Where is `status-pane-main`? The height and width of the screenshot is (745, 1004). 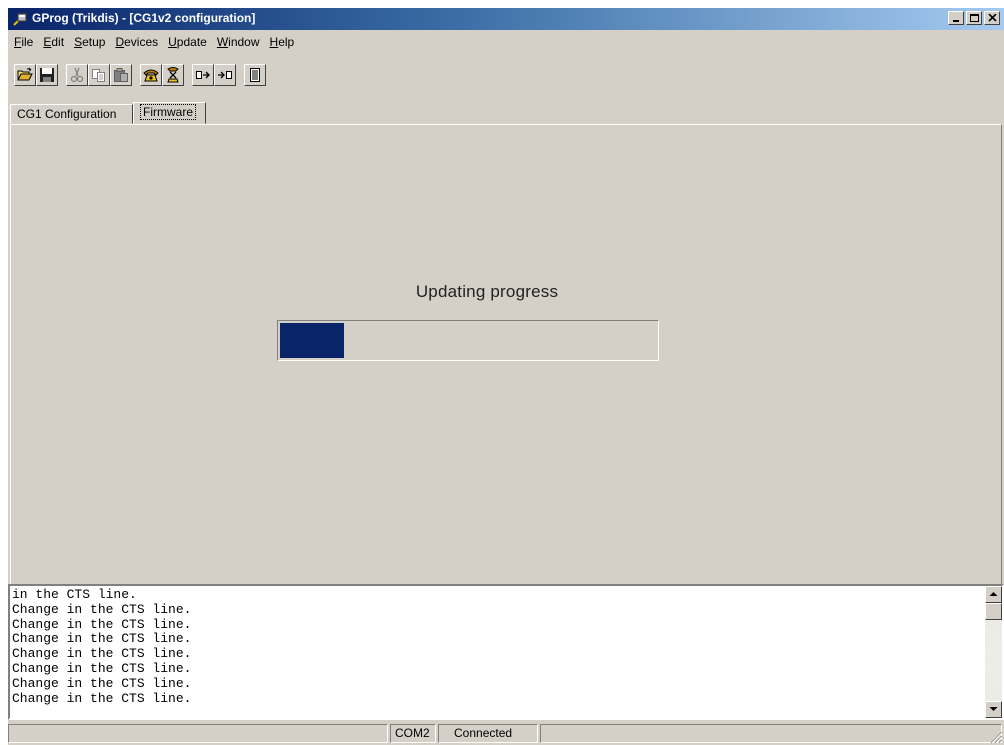 status-pane-main is located at coordinates (198, 733).